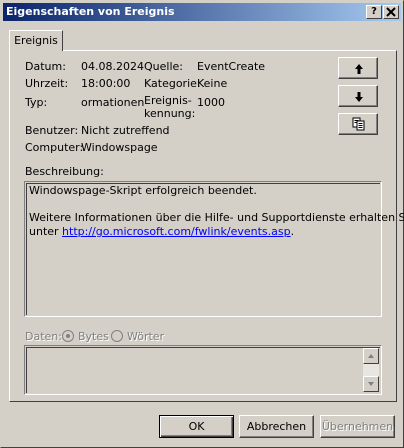  I want to click on close-button, so click(391, 12).